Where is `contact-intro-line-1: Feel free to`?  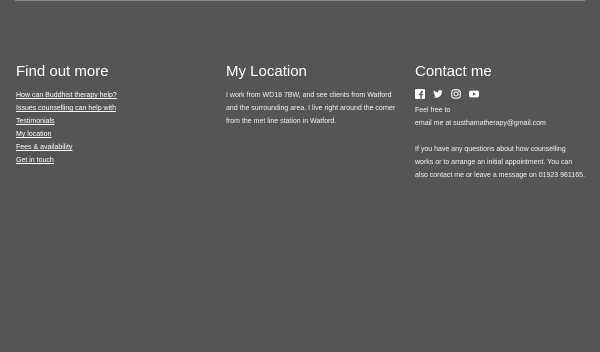
contact-intro-line-1: Feel free to is located at coordinates (433, 110).